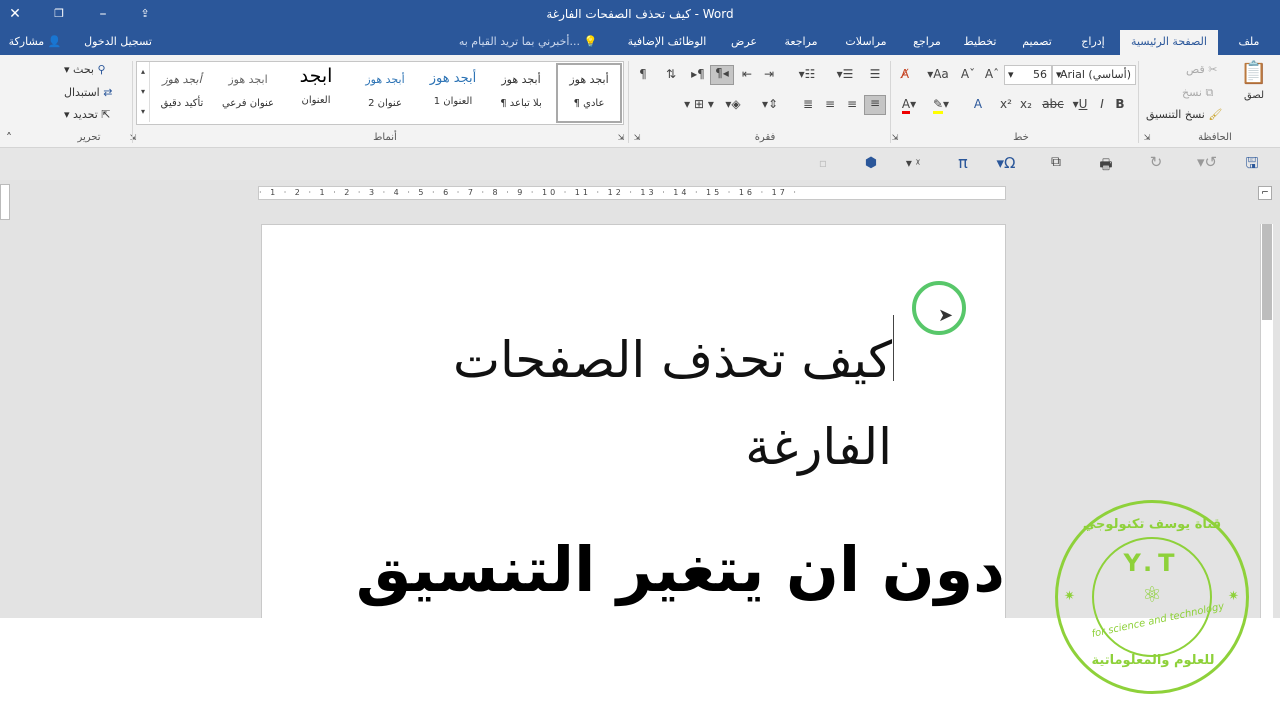 This screenshot has width=1280, height=720. Describe the element at coordinates (866, 42) in the screenshot. I see `tab-mailings: مراسلات` at that location.